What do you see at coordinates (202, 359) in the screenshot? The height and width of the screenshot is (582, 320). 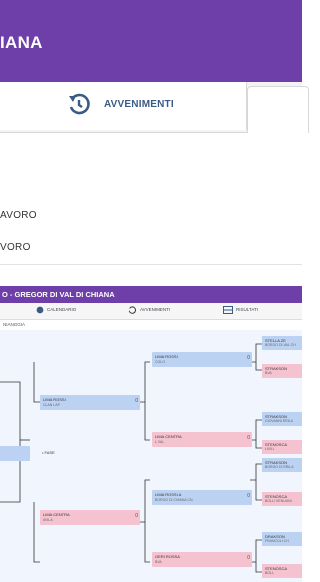 I see `match-slot: LIMA ROSSI COLO 0` at bounding box center [202, 359].